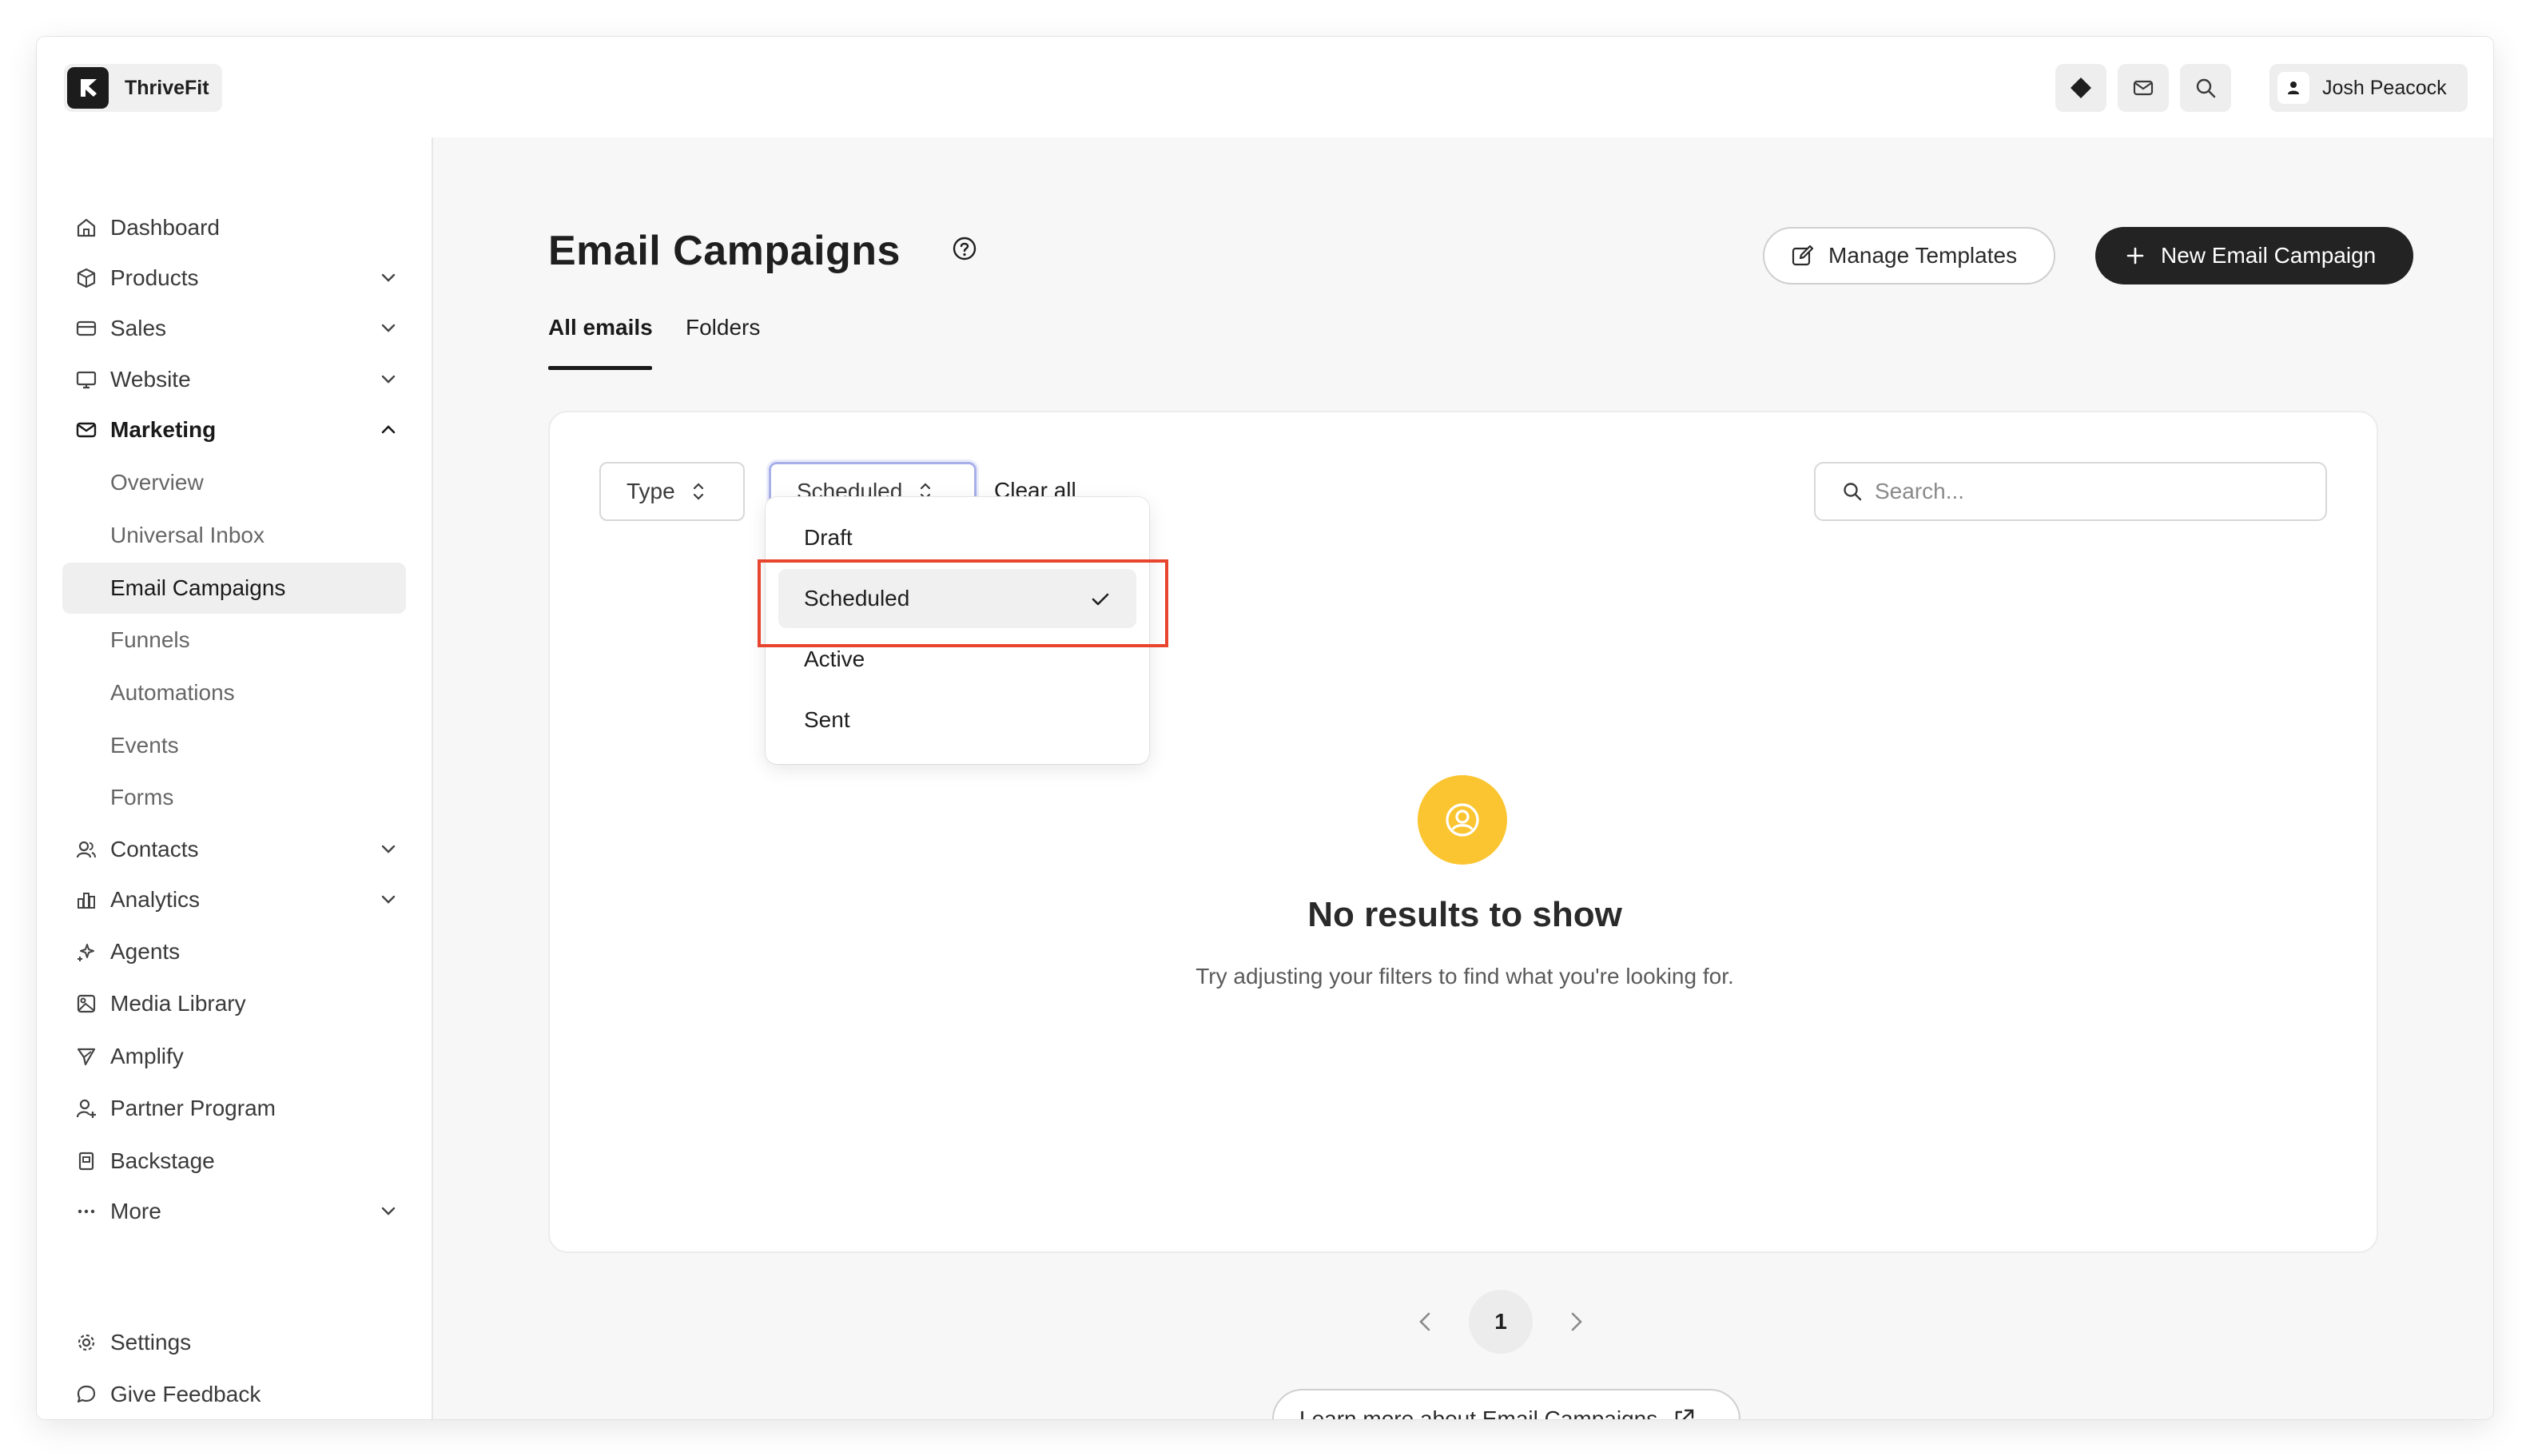  What do you see at coordinates (167, 87) in the screenshot?
I see `brand-name: ThriveFit` at bounding box center [167, 87].